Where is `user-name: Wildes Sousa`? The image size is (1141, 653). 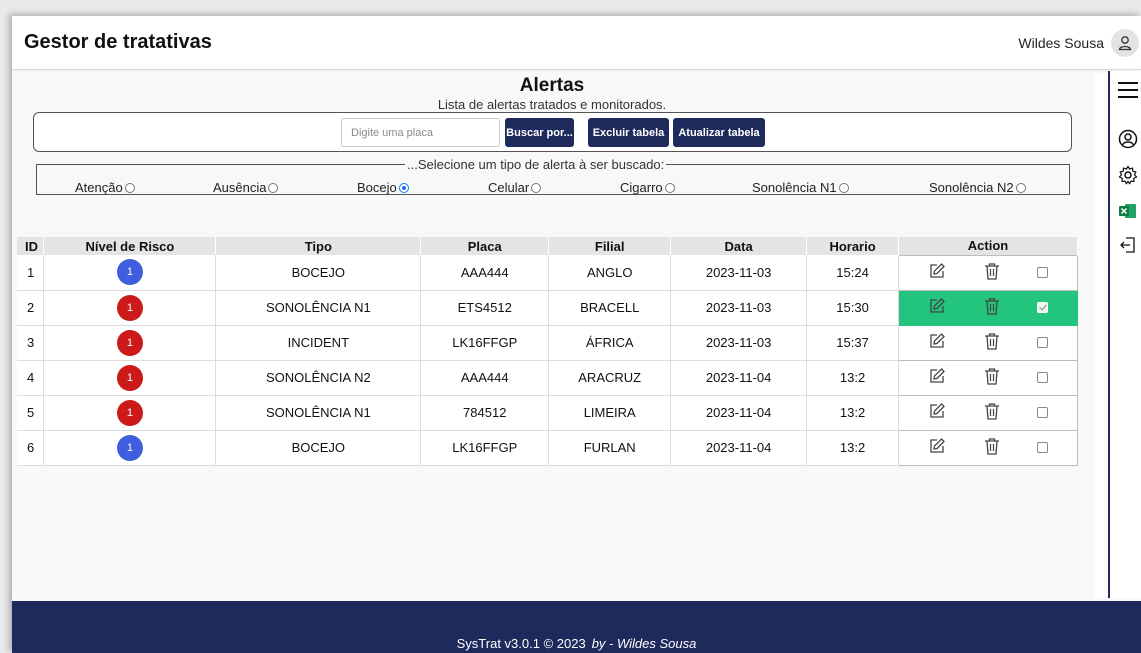 user-name: Wildes Sousa is located at coordinates (1061, 43).